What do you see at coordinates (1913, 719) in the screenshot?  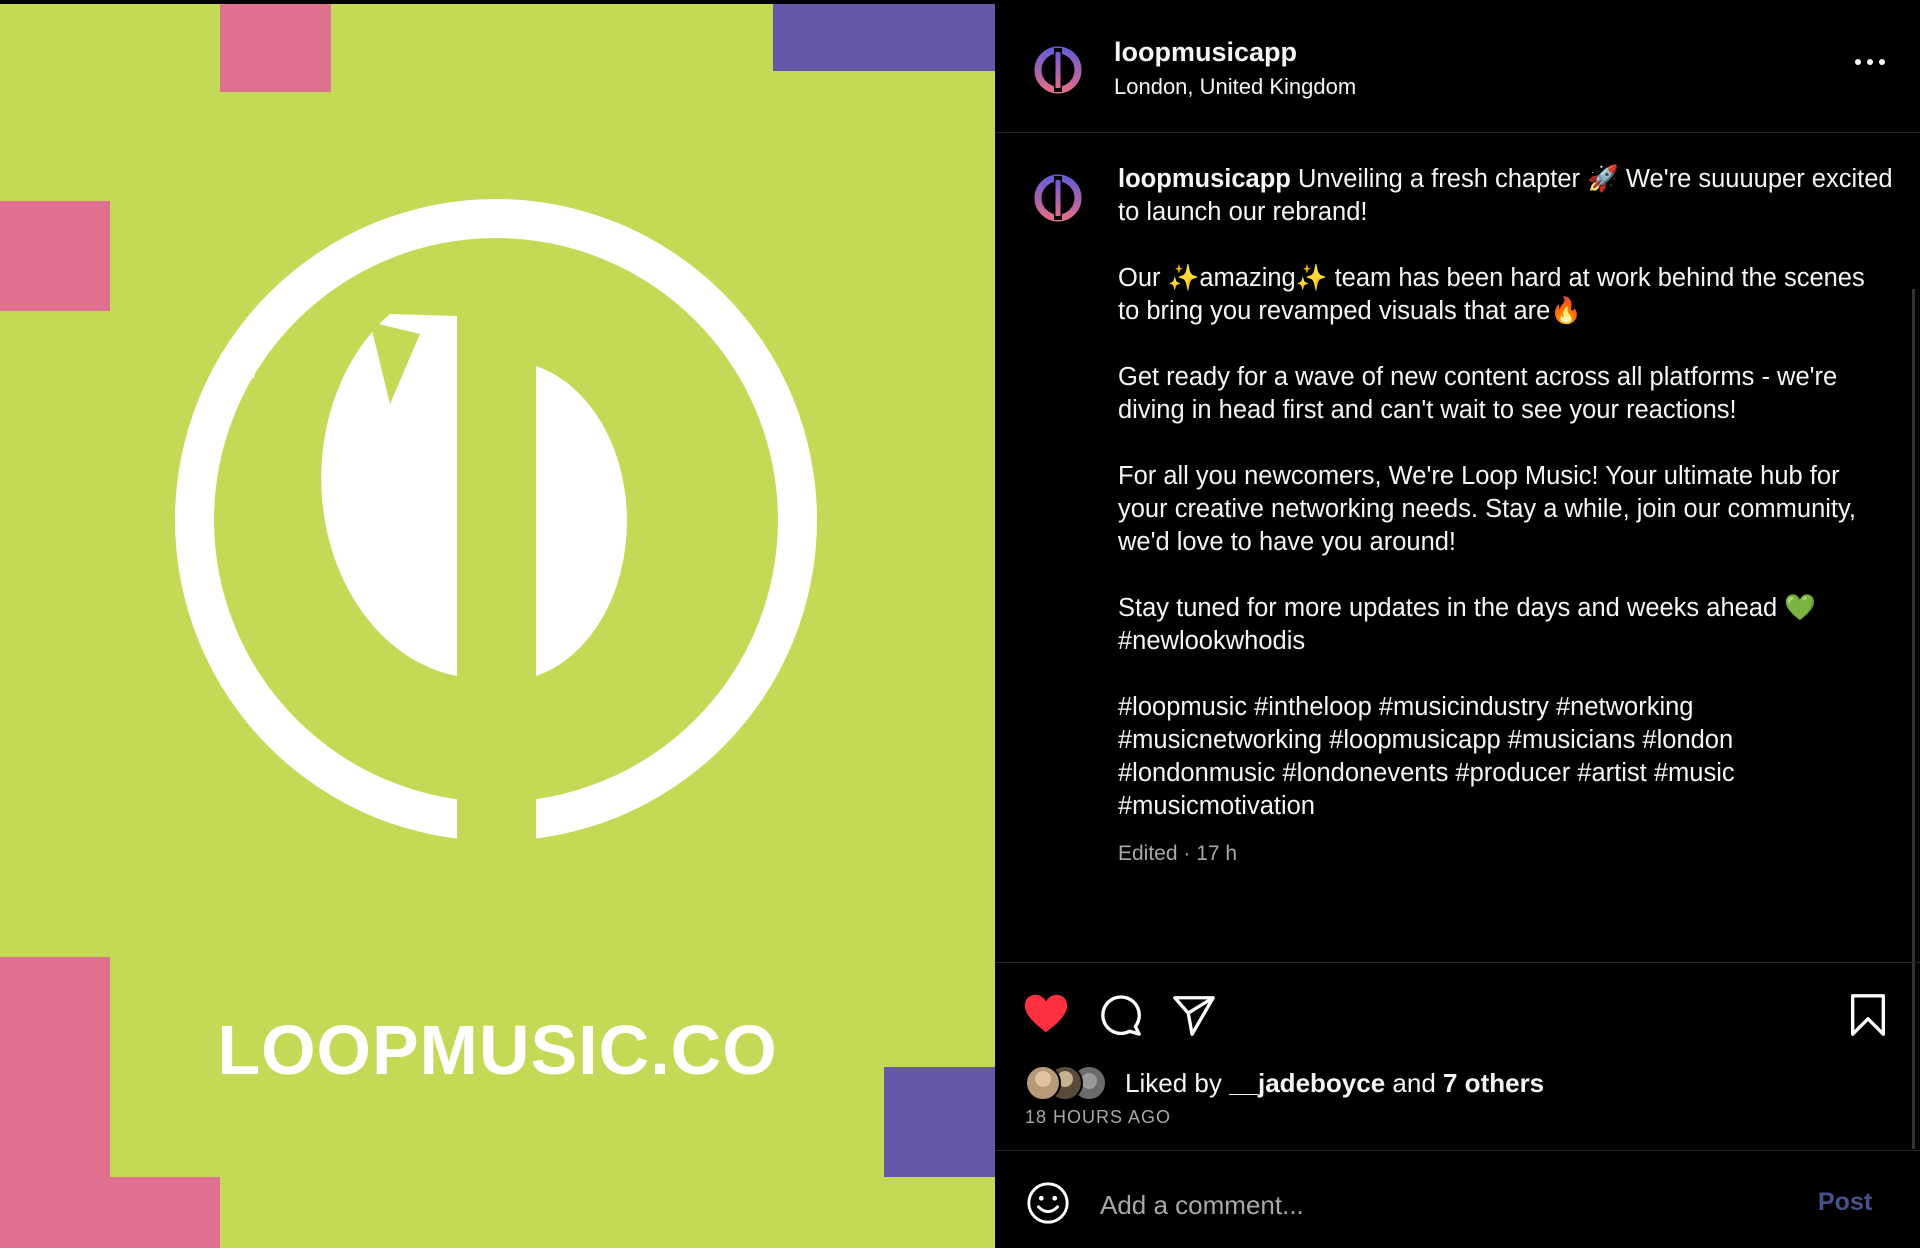 I see `caption-scrollbar` at bounding box center [1913, 719].